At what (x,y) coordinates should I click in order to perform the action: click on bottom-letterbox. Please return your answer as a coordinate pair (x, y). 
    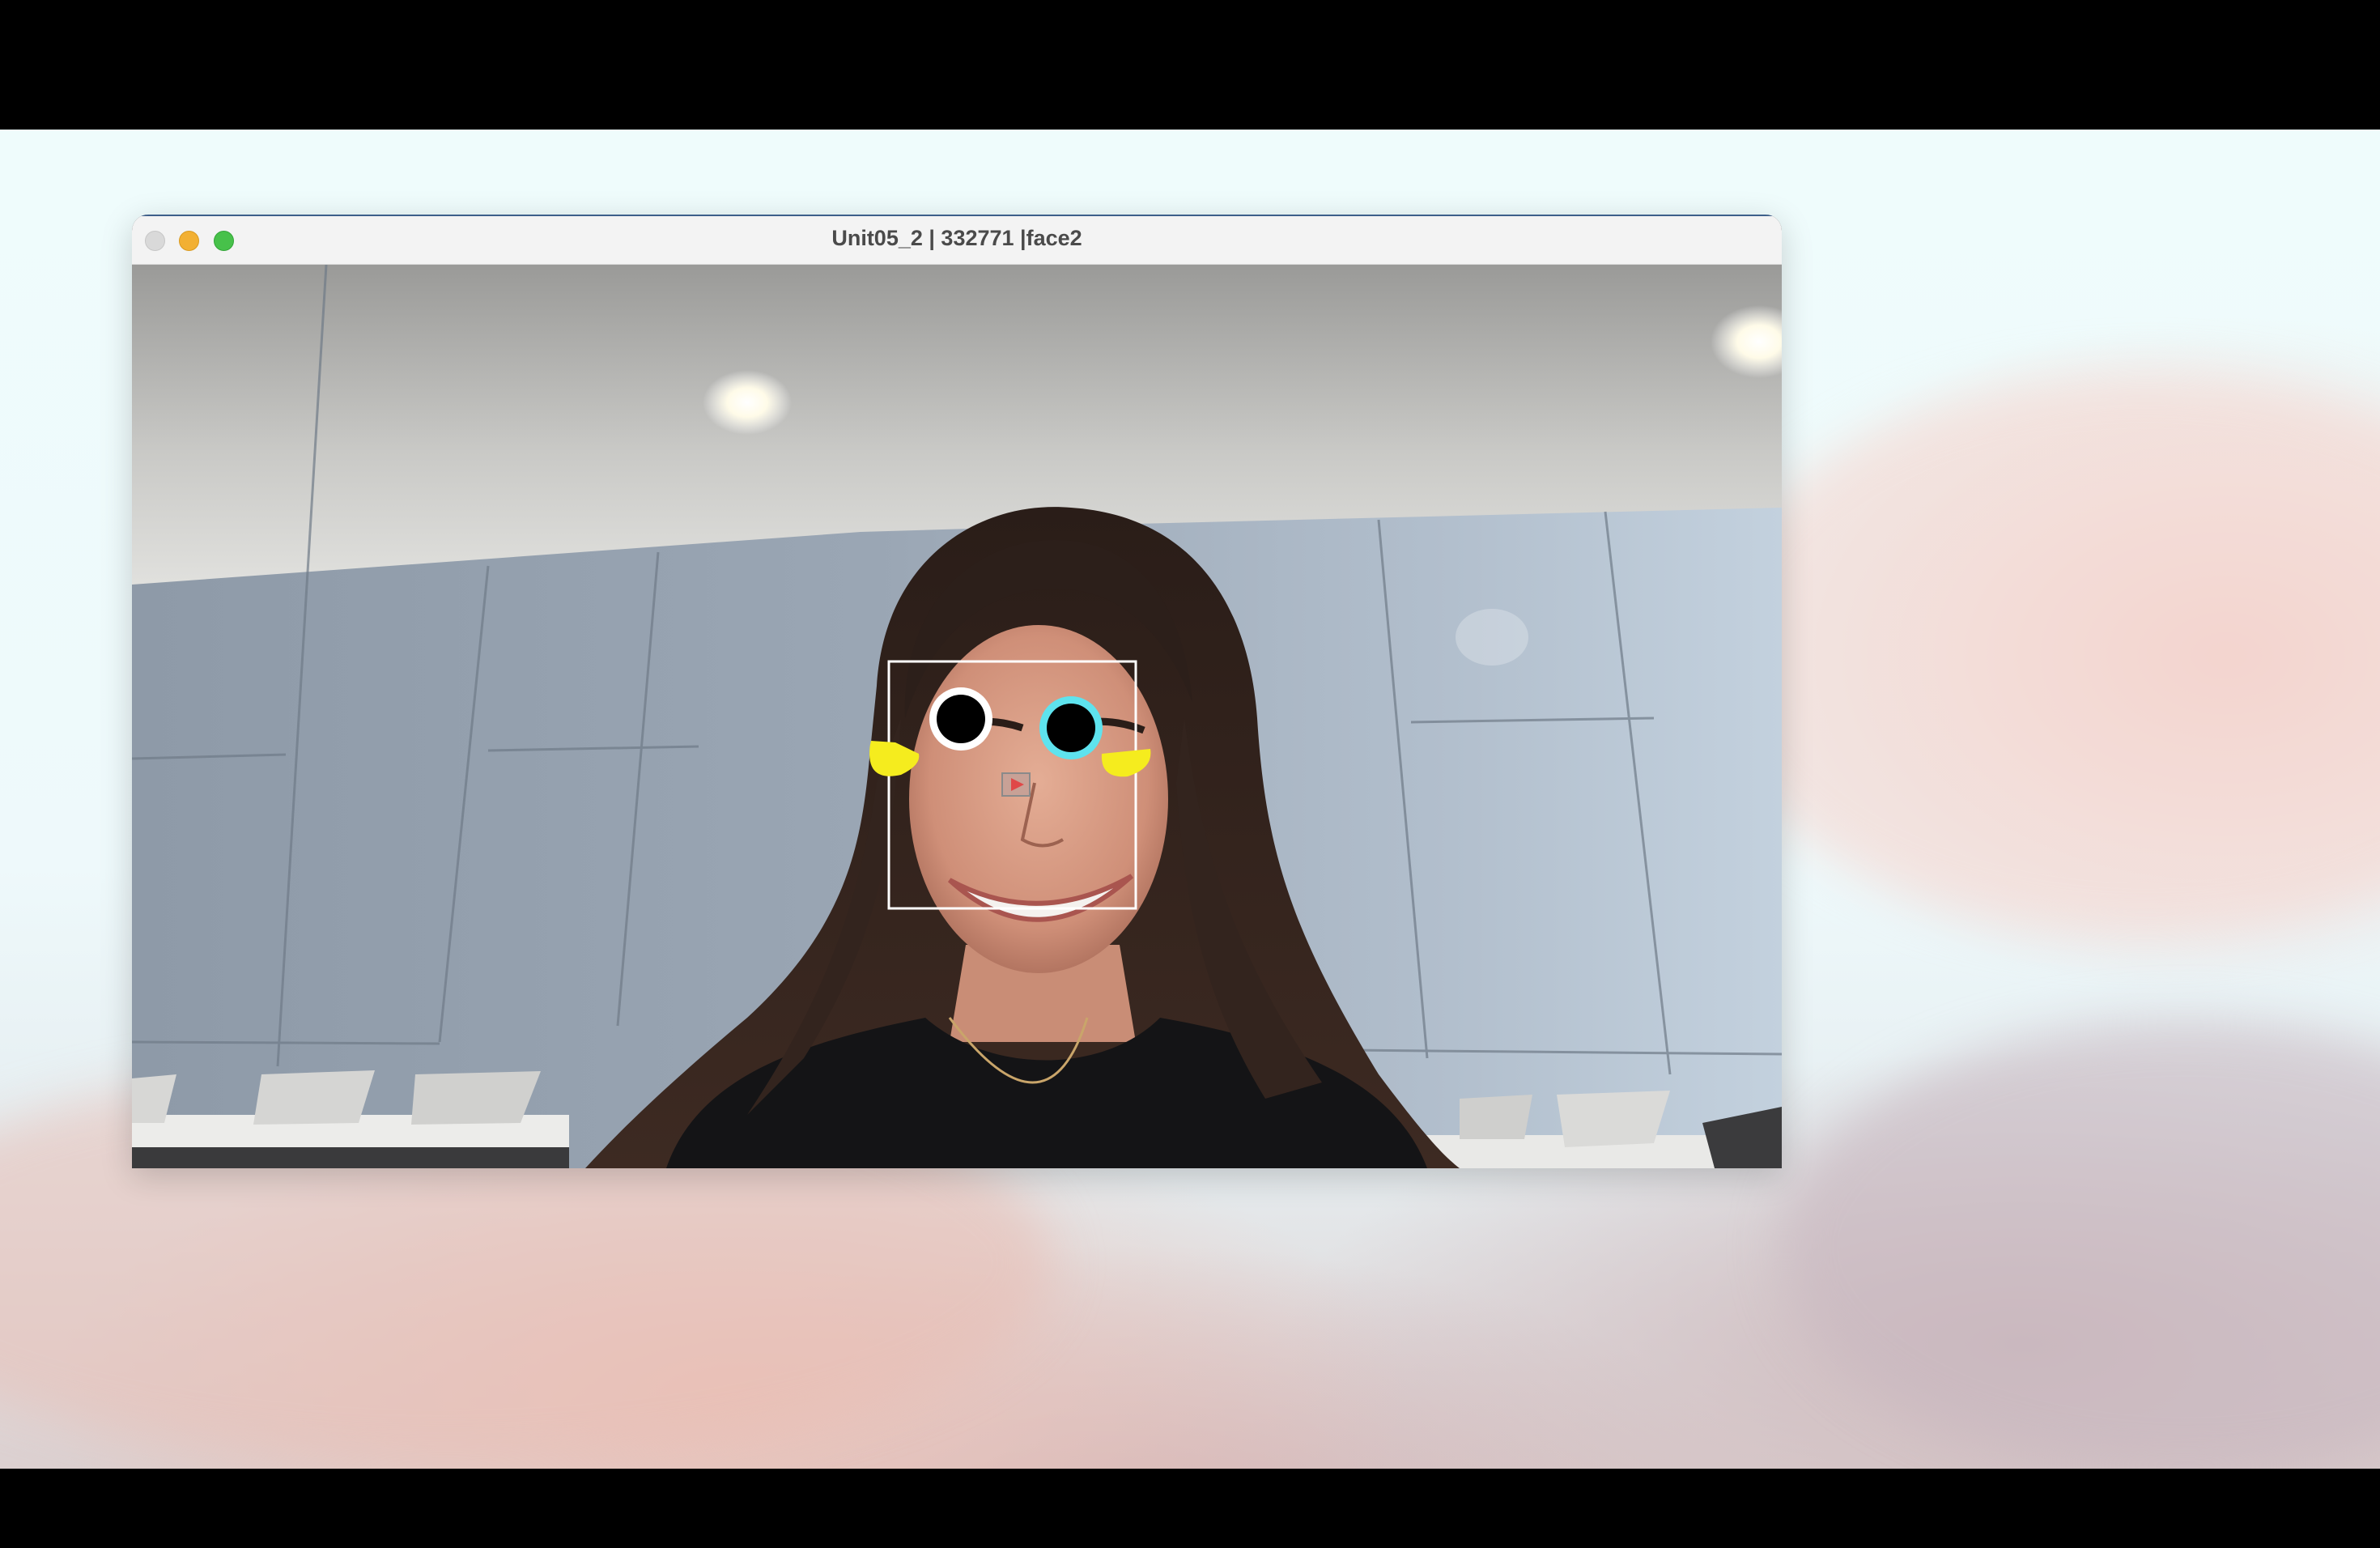
    Looking at the image, I should click on (1190, 1509).